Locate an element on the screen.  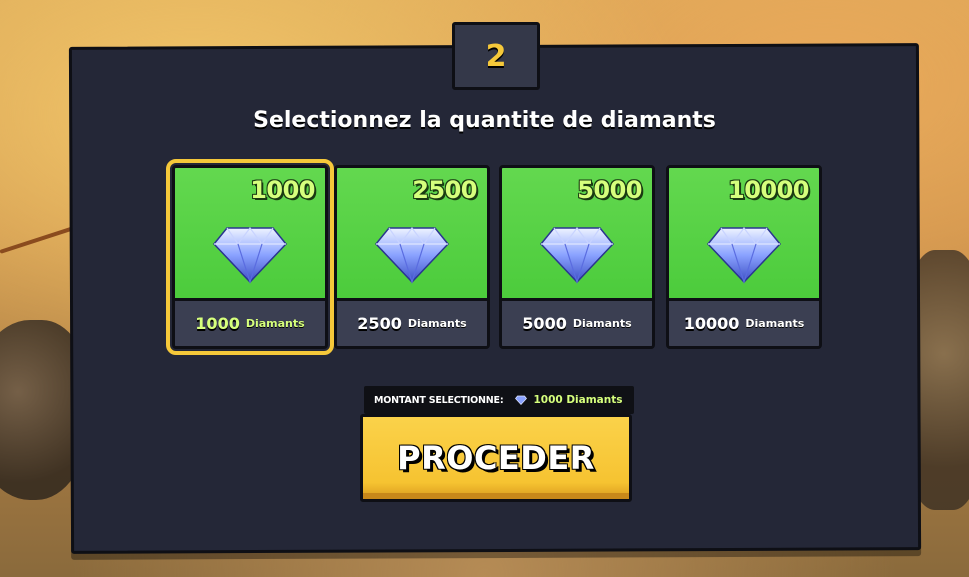
card-label: 2500 Diamants is located at coordinates (412, 322).